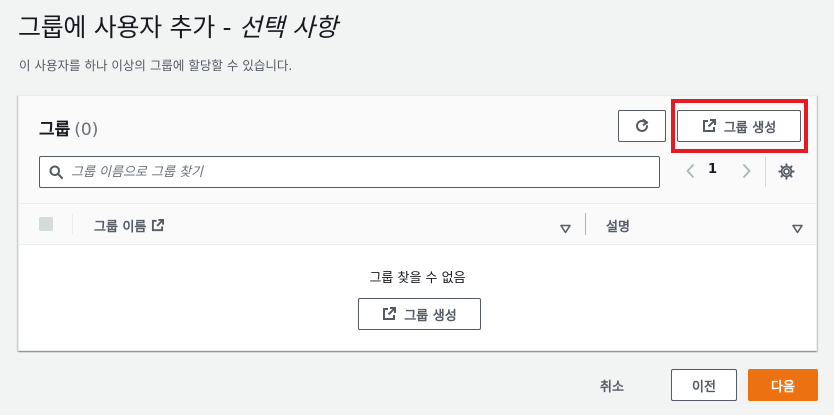 This screenshot has height=415, width=834. What do you see at coordinates (156, 65) in the screenshot?
I see `page-description: 이 사용자를 하나 이상의 그룹에 할당할 수 있습니다.` at bounding box center [156, 65].